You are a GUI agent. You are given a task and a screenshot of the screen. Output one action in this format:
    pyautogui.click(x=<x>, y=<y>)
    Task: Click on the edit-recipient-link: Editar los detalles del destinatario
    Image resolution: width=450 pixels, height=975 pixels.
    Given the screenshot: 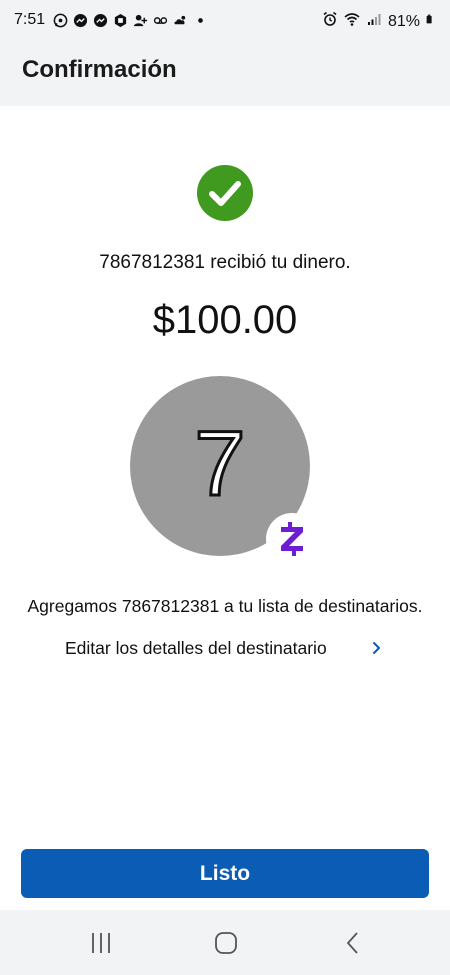 What is the action you would take?
    pyautogui.click(x=196, y=648)
    